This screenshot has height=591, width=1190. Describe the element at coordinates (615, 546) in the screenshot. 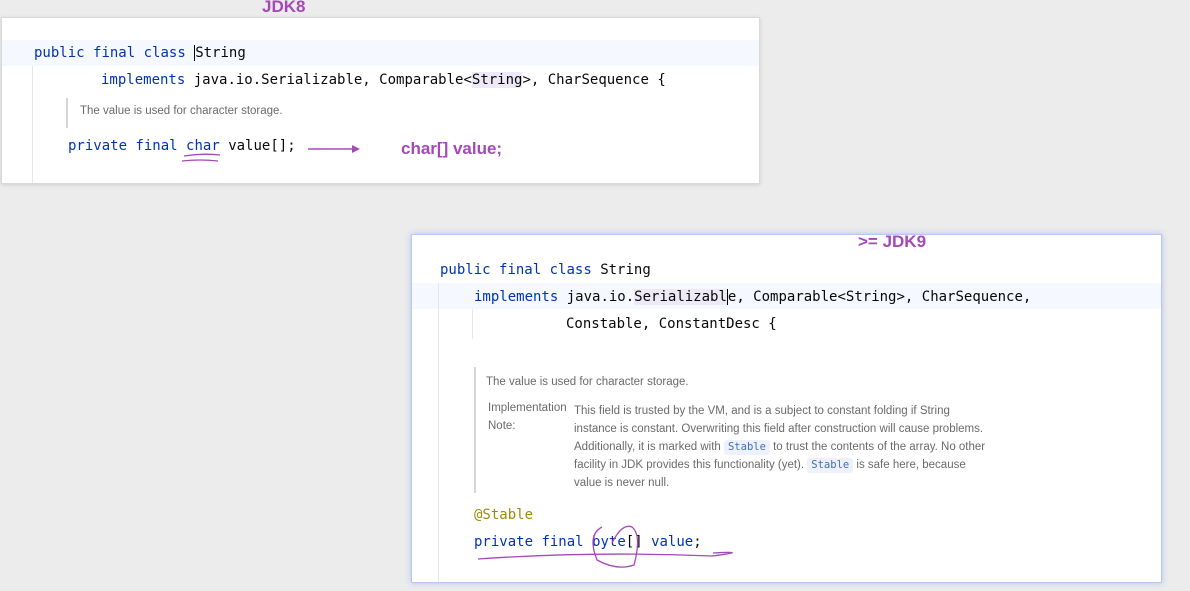

I see `circle-stroke` at that location.